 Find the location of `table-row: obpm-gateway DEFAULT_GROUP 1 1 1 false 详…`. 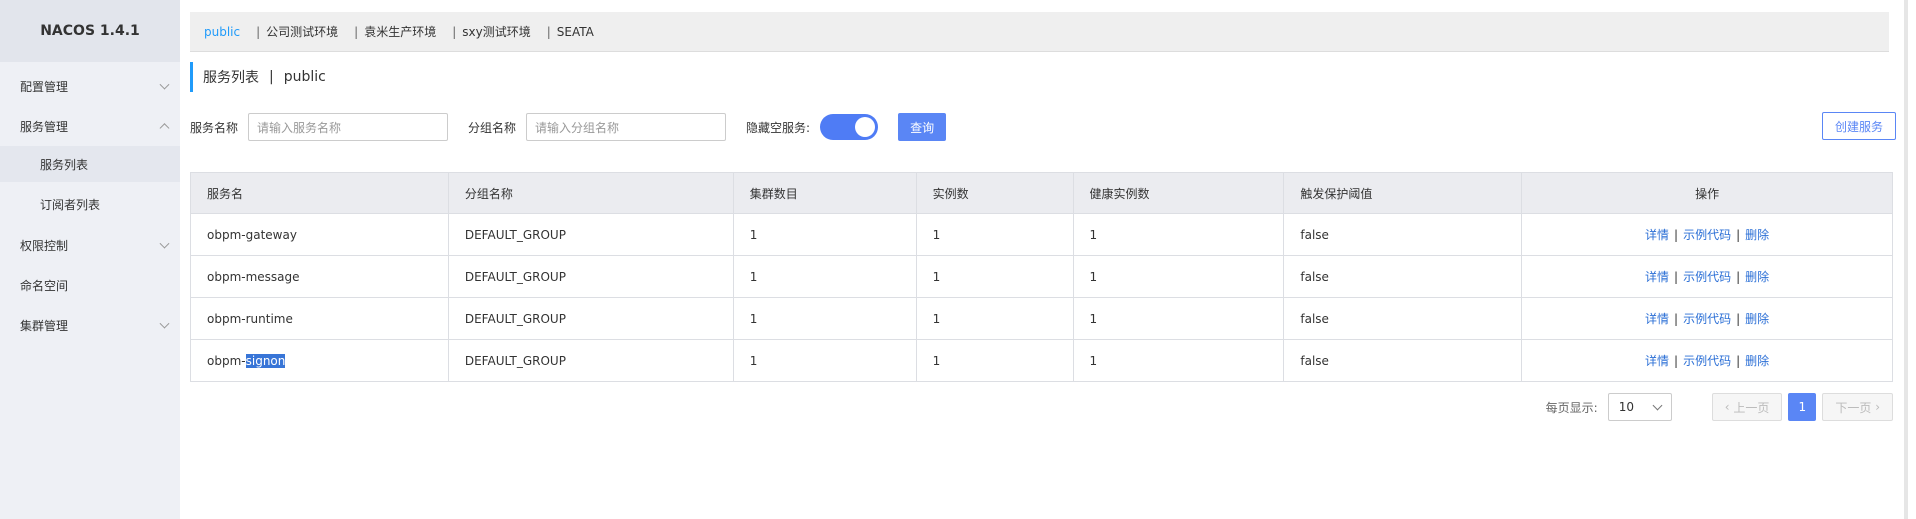

table-row: obpm-gateway DEFAULT_GROUP 1 1 1 false 详… is located at coordinates (1041, 234).